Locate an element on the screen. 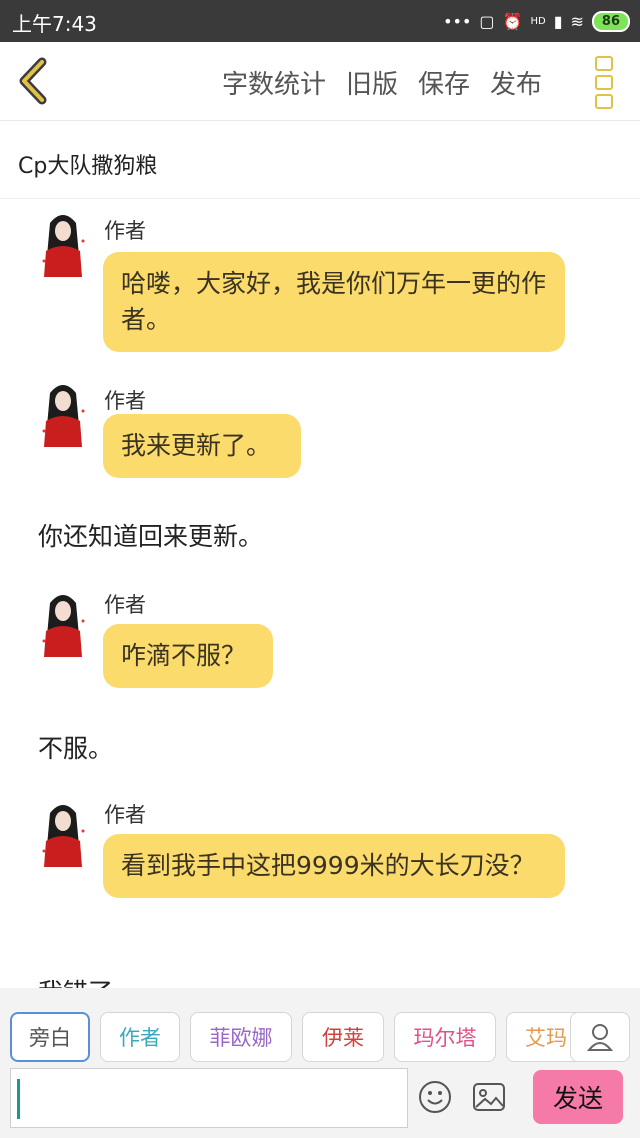  text-caret is located at coordinates (18, 1099).